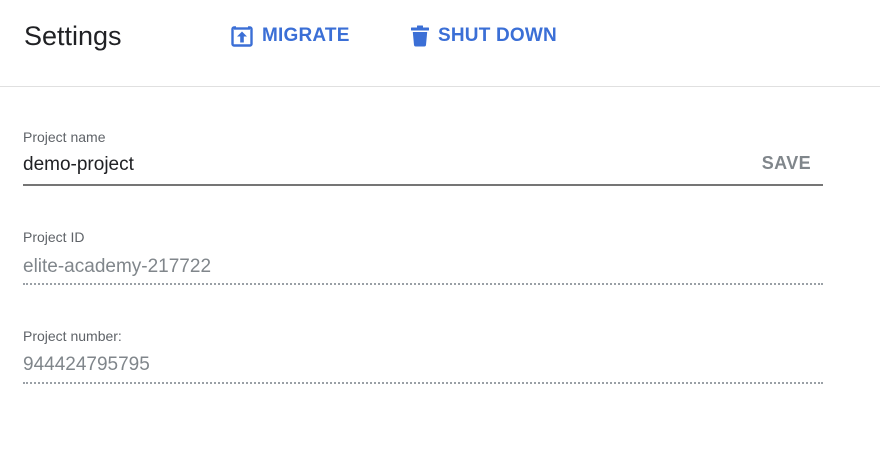 This screenshot has height=464, width=880. Describe the element at coordinates (423, 383) in the screenshot. I see `project-number-divider` at that location.